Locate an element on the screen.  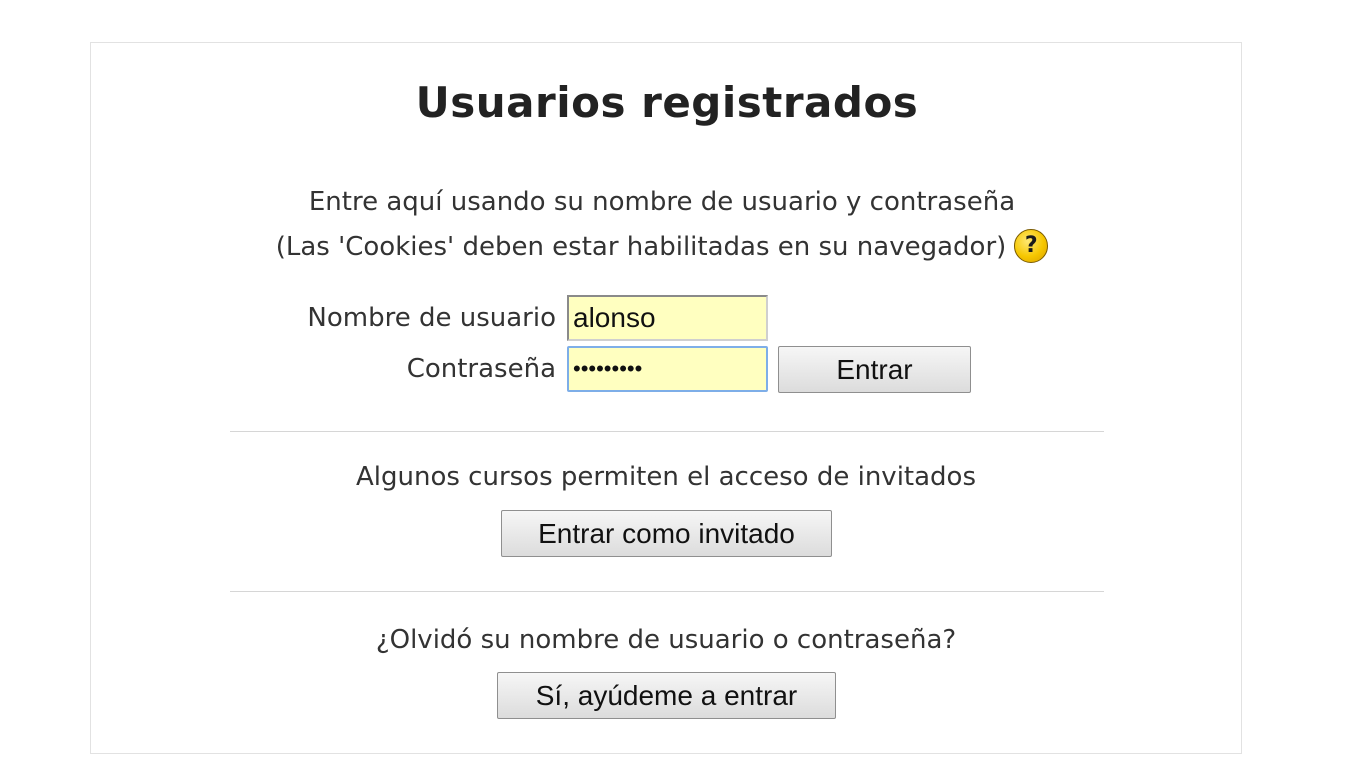
guest-login-button: Entrar como invitado is located at coordinates (666, 533).